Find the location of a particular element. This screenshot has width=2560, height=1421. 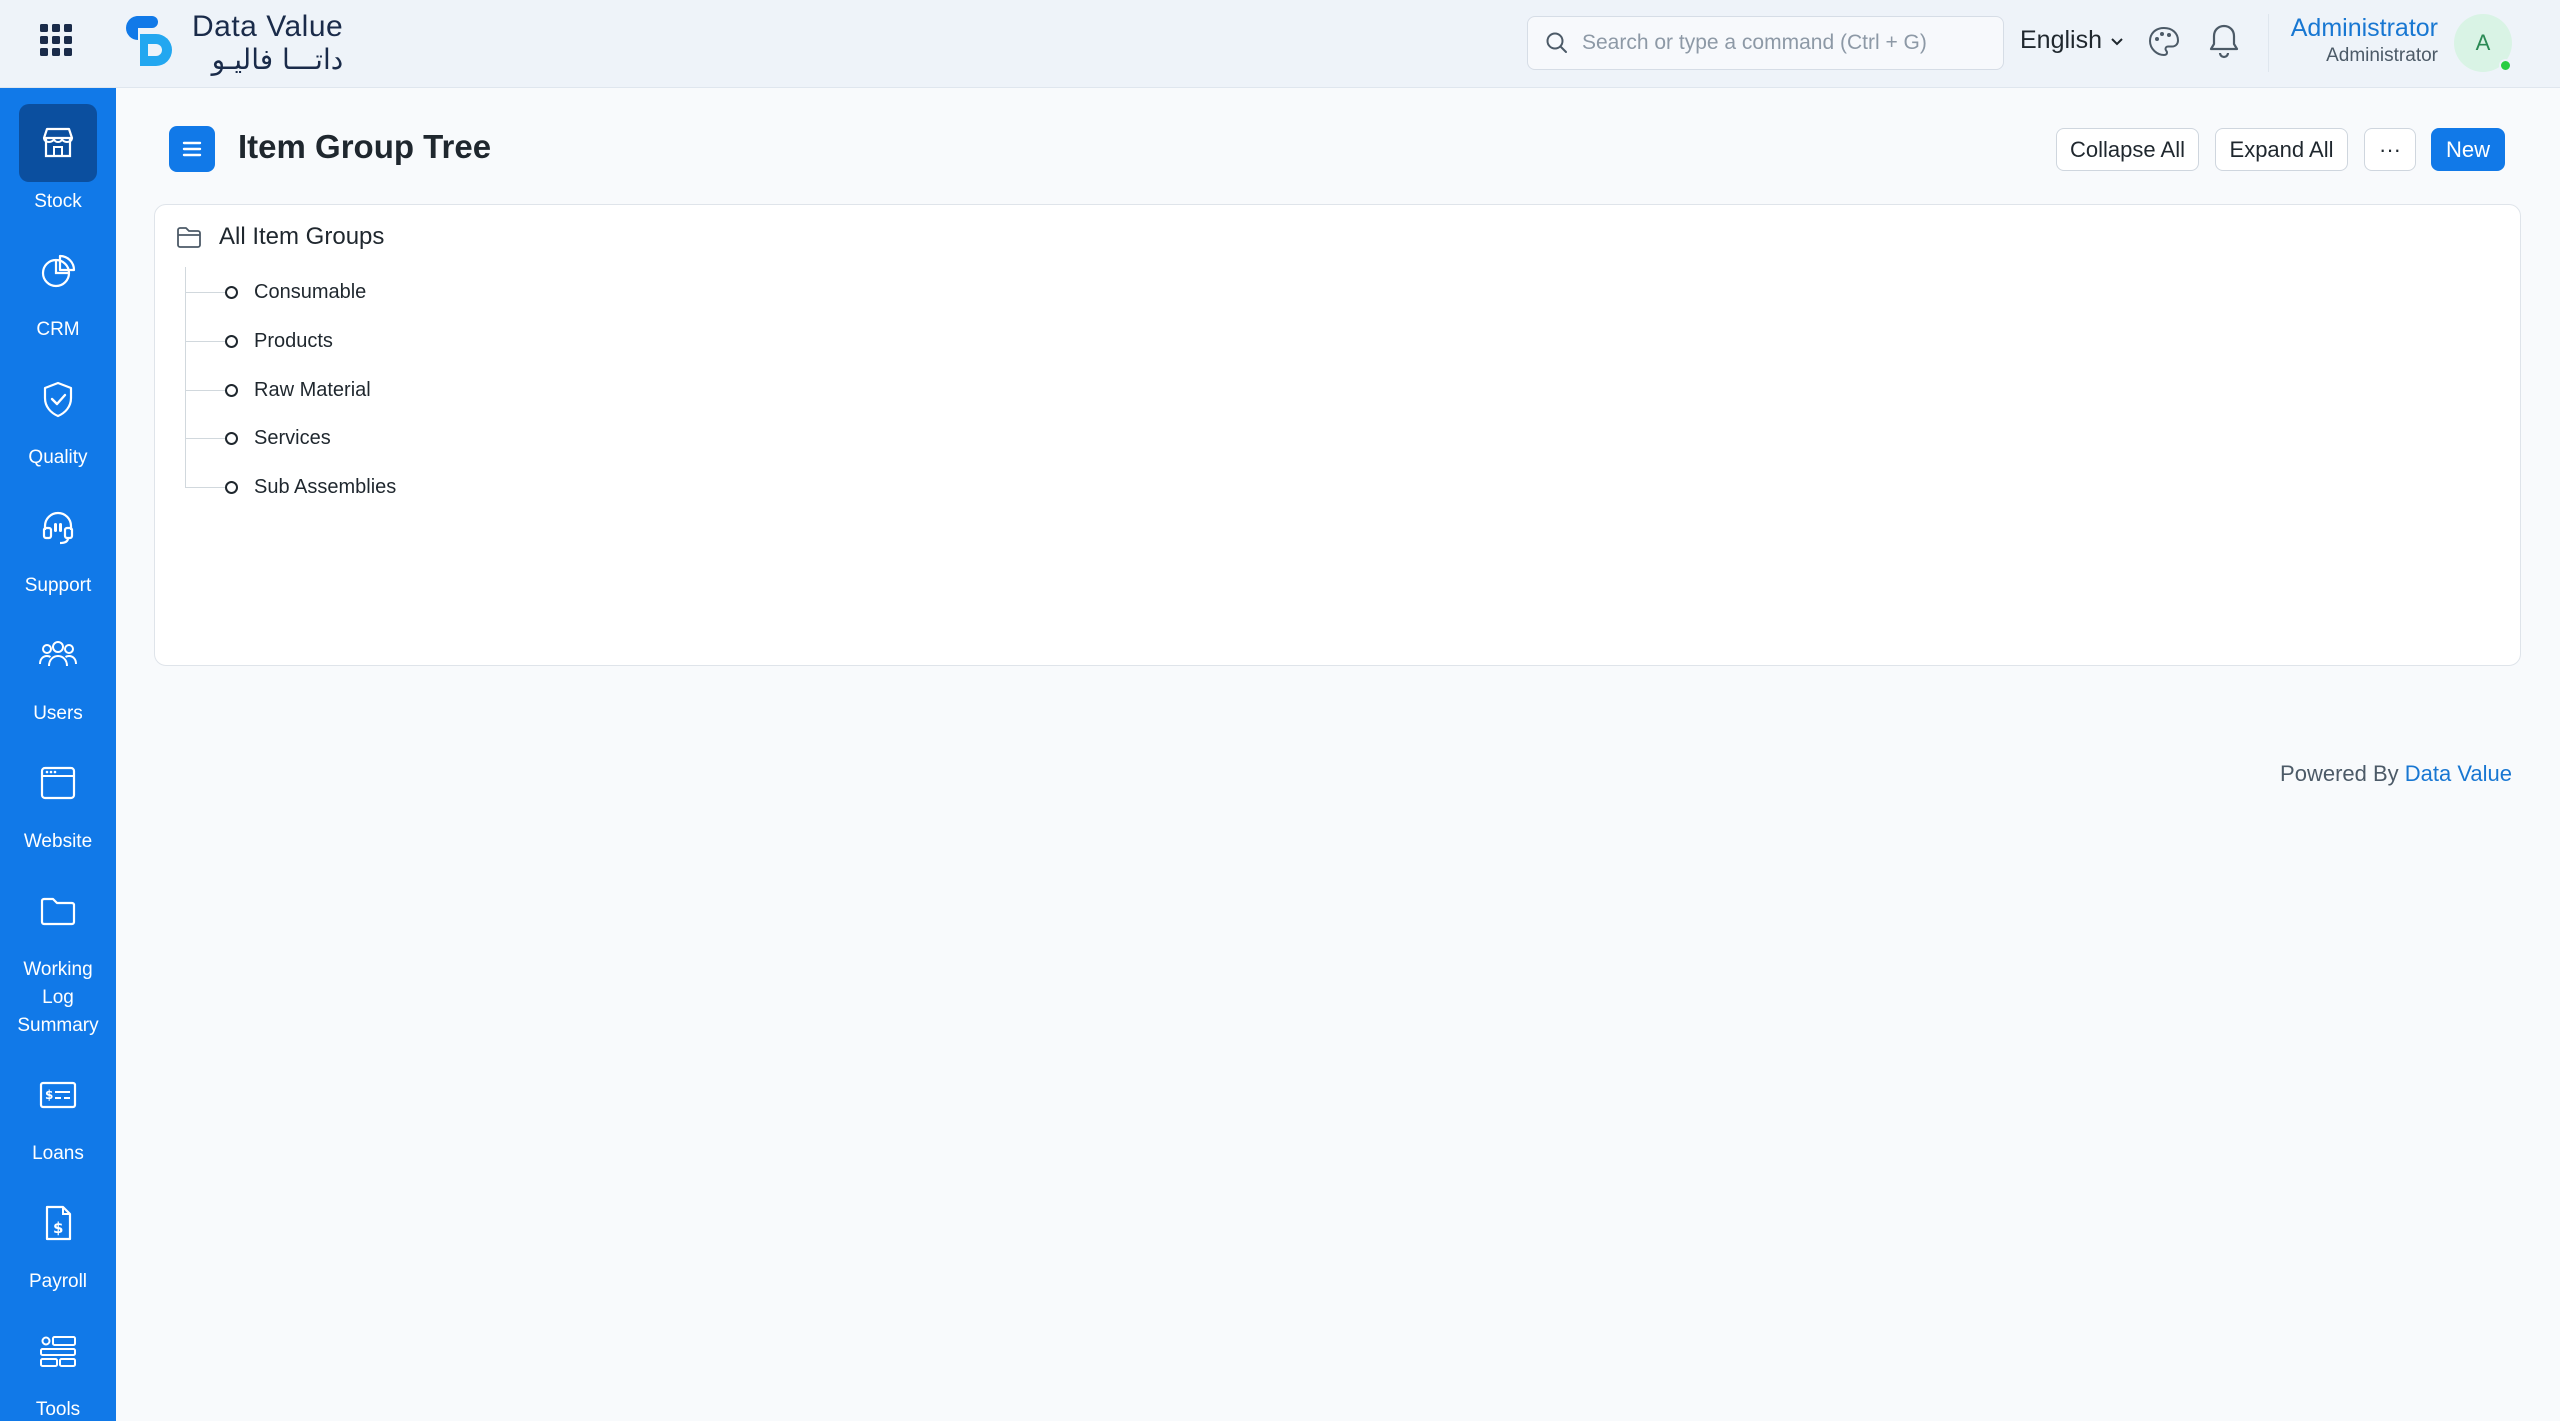

palette-icon is located at coordinates (2164, 42).